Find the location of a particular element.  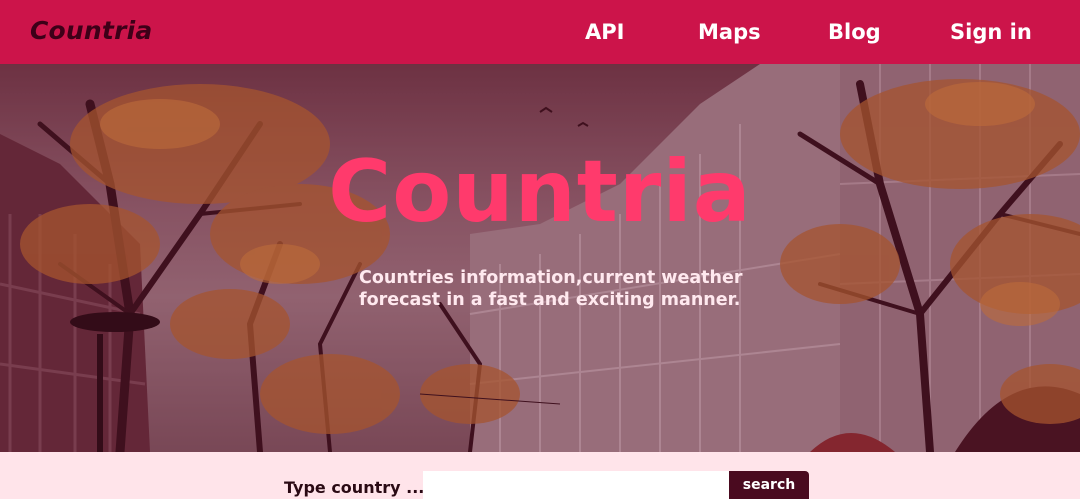

country-search-input is located at coordinates (576, 485).